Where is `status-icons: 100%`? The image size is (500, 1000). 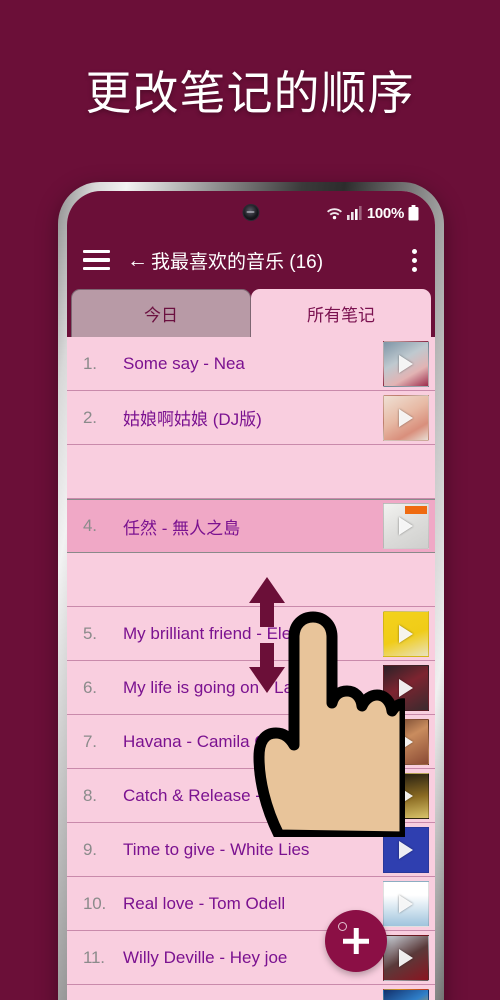 status-icons: 100% is located at coordinates (372, 213).